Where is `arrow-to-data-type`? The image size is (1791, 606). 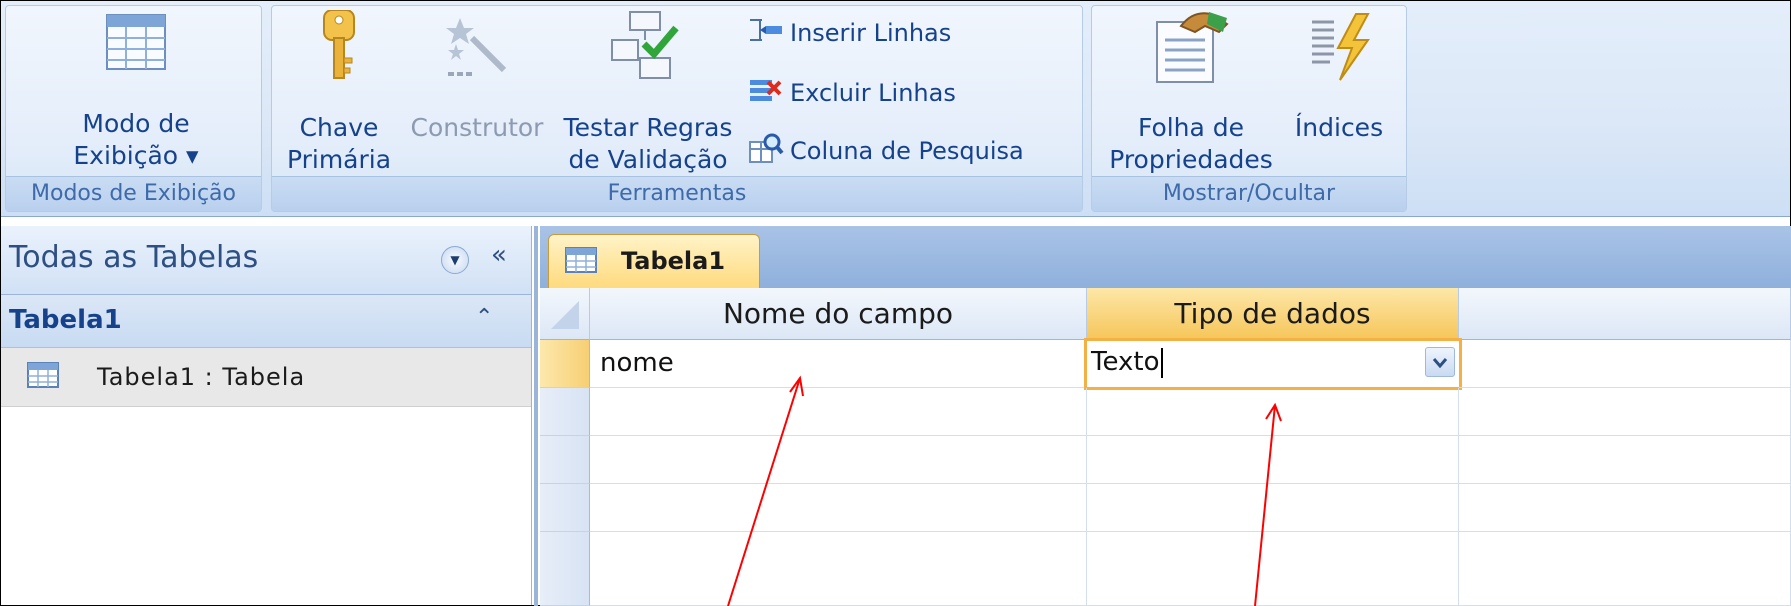 arrow-to-data-type is located at coordinates (1265, 505).